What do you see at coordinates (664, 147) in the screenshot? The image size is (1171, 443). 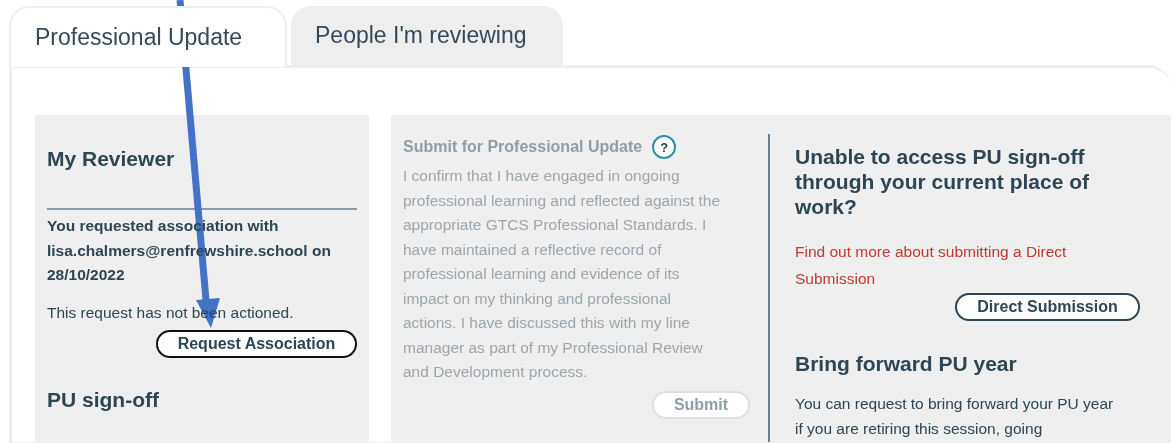 I see `help-icon: ?` at bounding box center [664, 147].